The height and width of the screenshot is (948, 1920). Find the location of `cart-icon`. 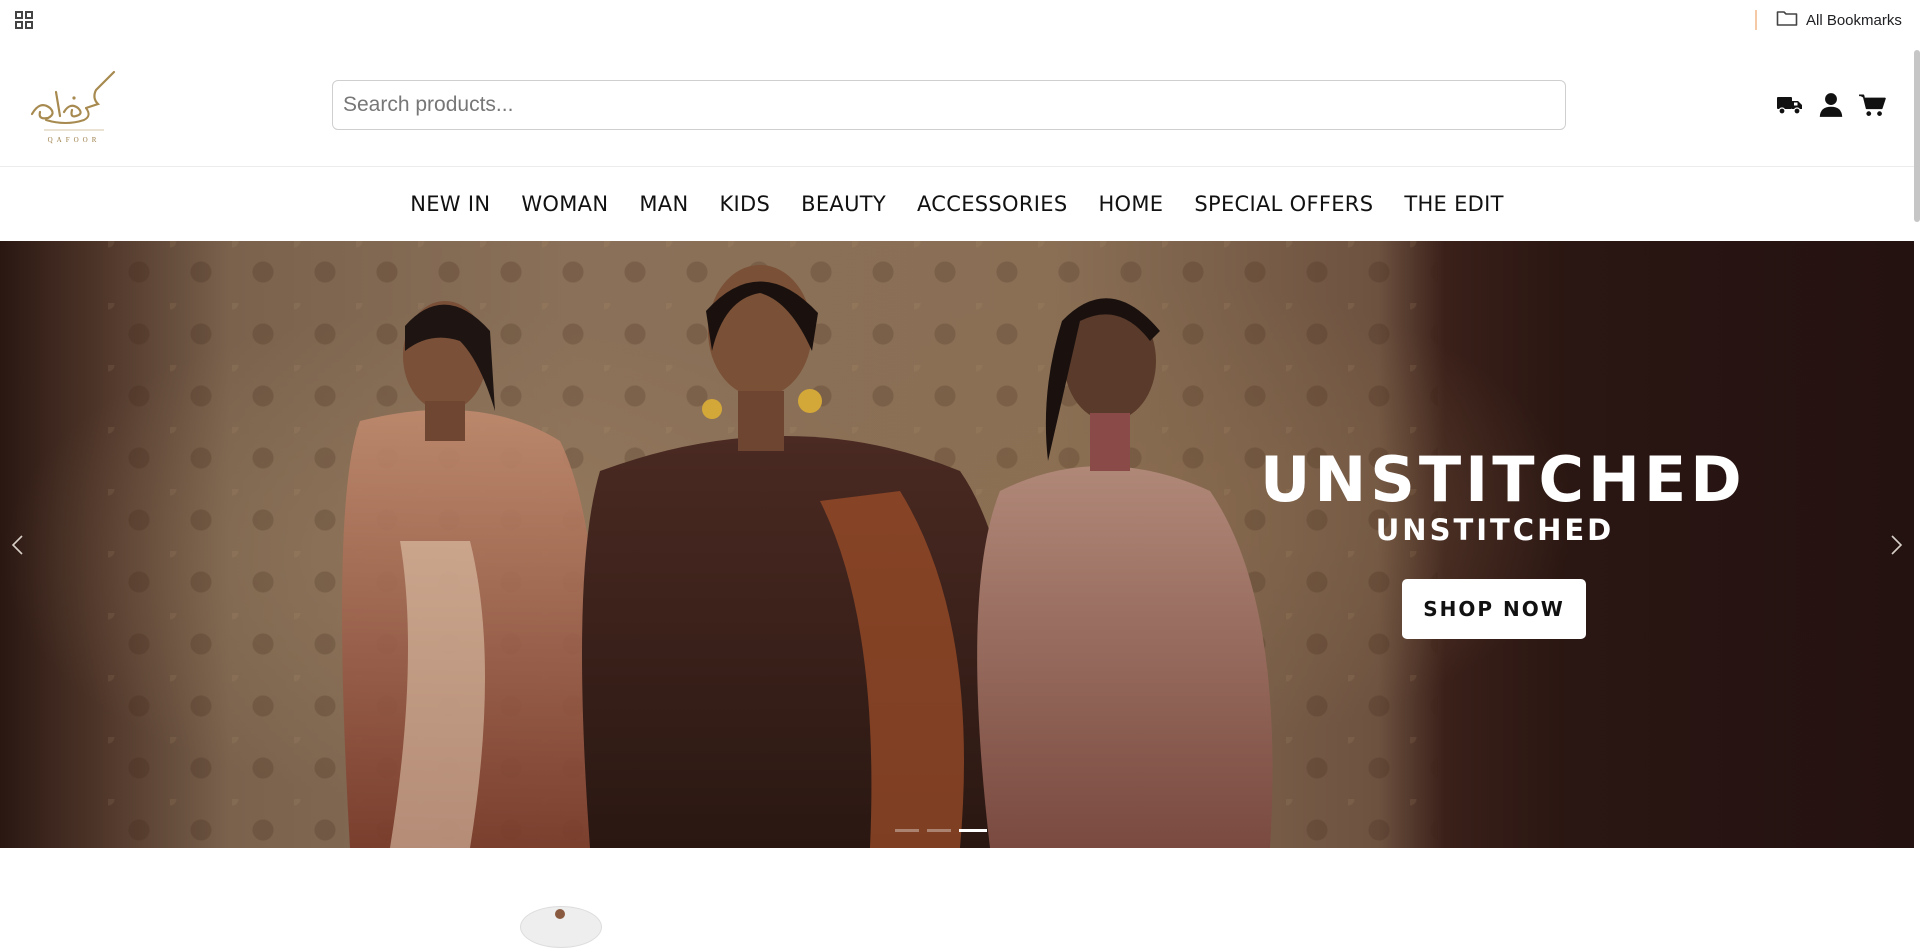

cart-icon is located at coordinates (1872, 105).